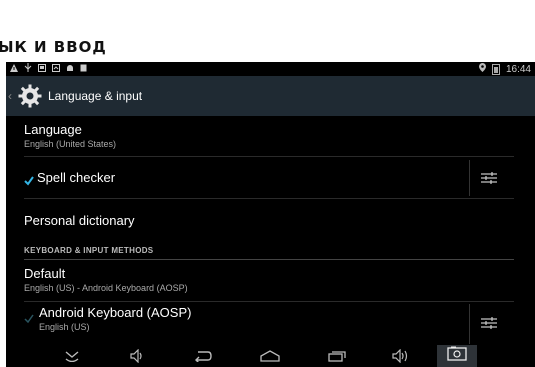  I want to click on action-bar: ‹ Language & input, so click(270, 96).